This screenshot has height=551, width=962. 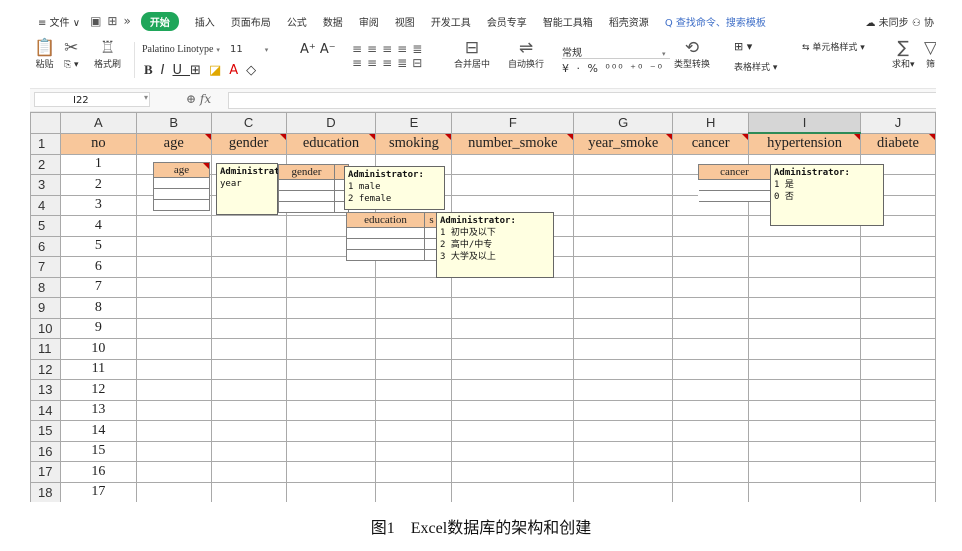 What do you see at coordinates (45, 205) in the screenshot?
I see `row-header: 4` at bounding box center [45, 205].